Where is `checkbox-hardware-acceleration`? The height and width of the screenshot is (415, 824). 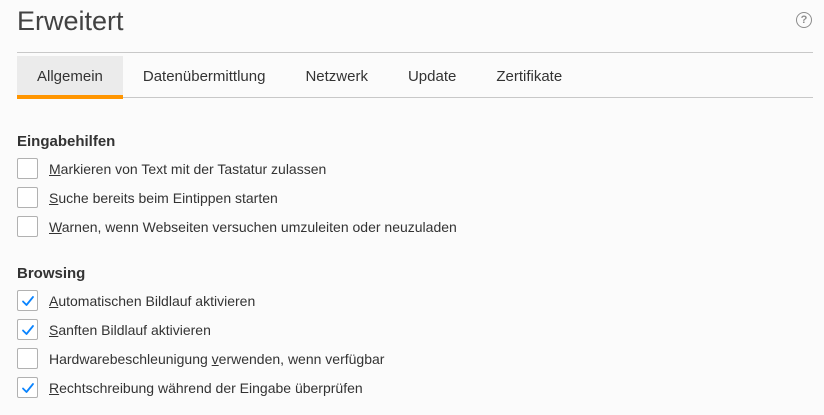 checkbox-hardware-acceleration is located at coordinates (27, 358).